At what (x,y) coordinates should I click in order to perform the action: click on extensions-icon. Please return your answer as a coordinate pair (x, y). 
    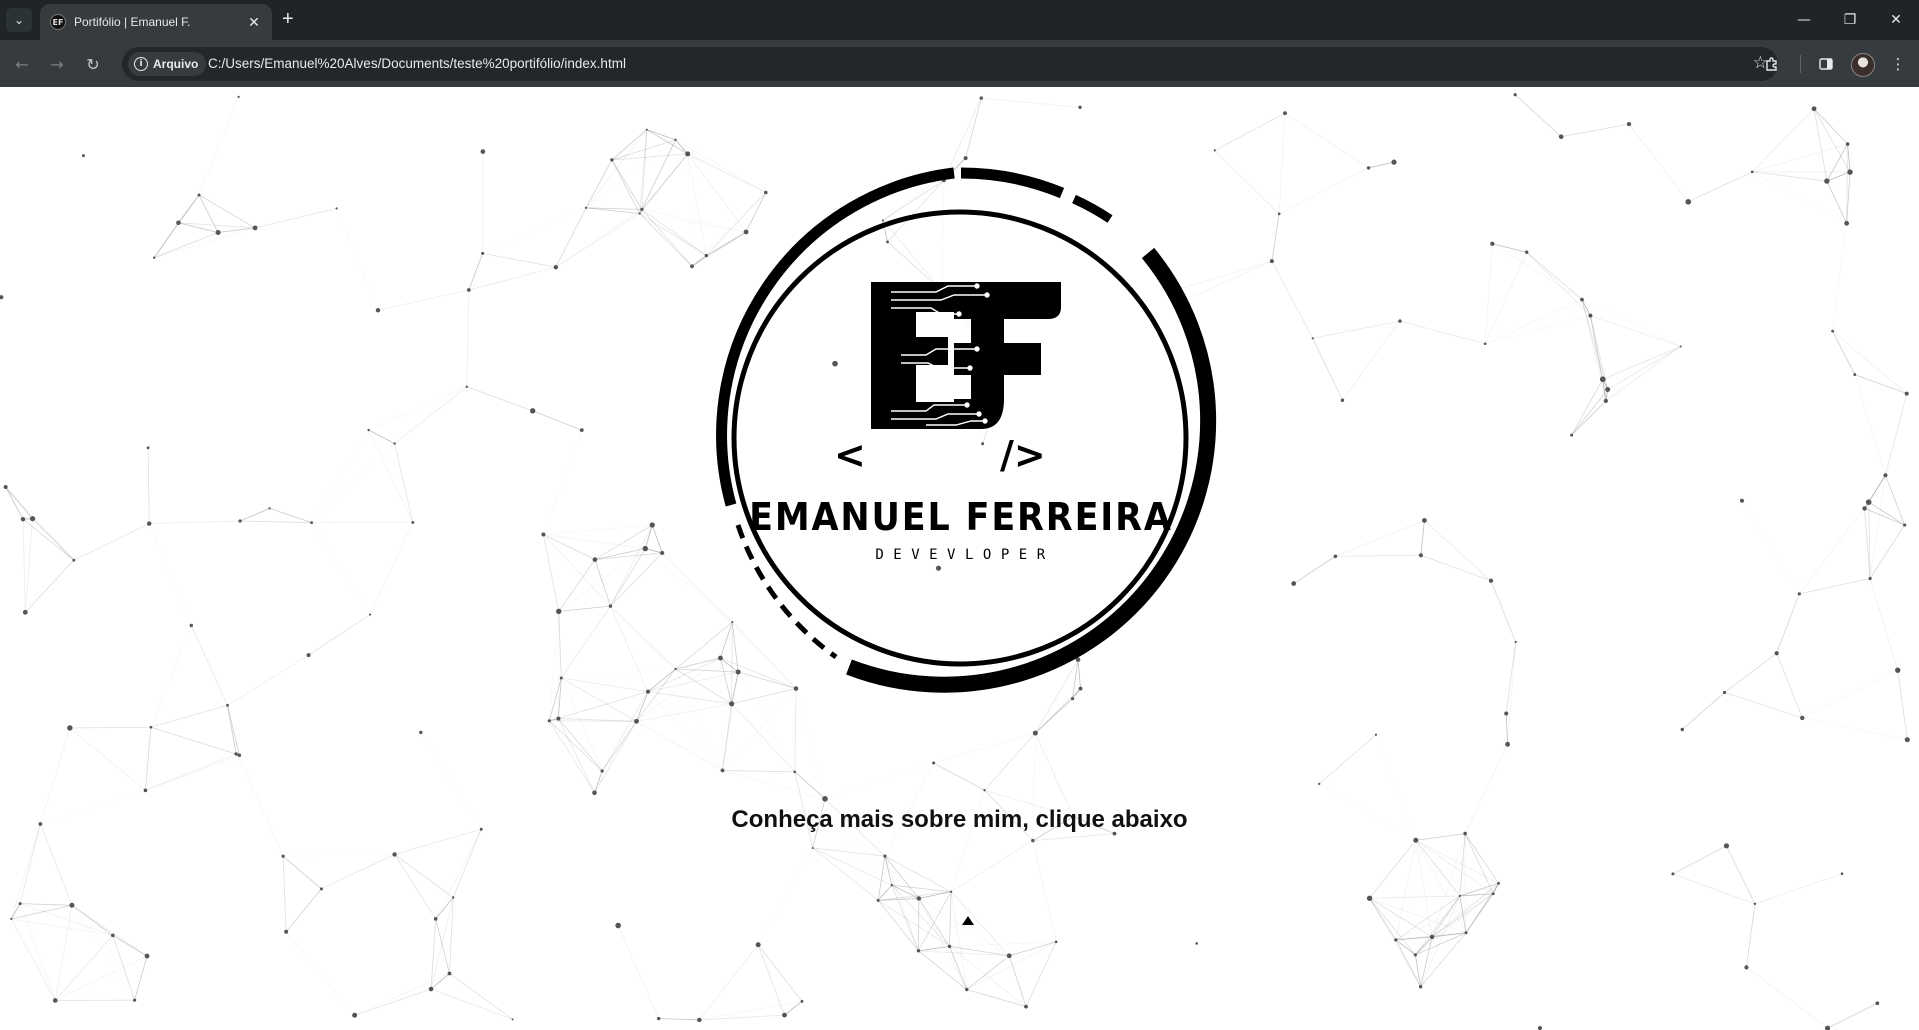
    Looking at the image, I should click on (1772, 64).